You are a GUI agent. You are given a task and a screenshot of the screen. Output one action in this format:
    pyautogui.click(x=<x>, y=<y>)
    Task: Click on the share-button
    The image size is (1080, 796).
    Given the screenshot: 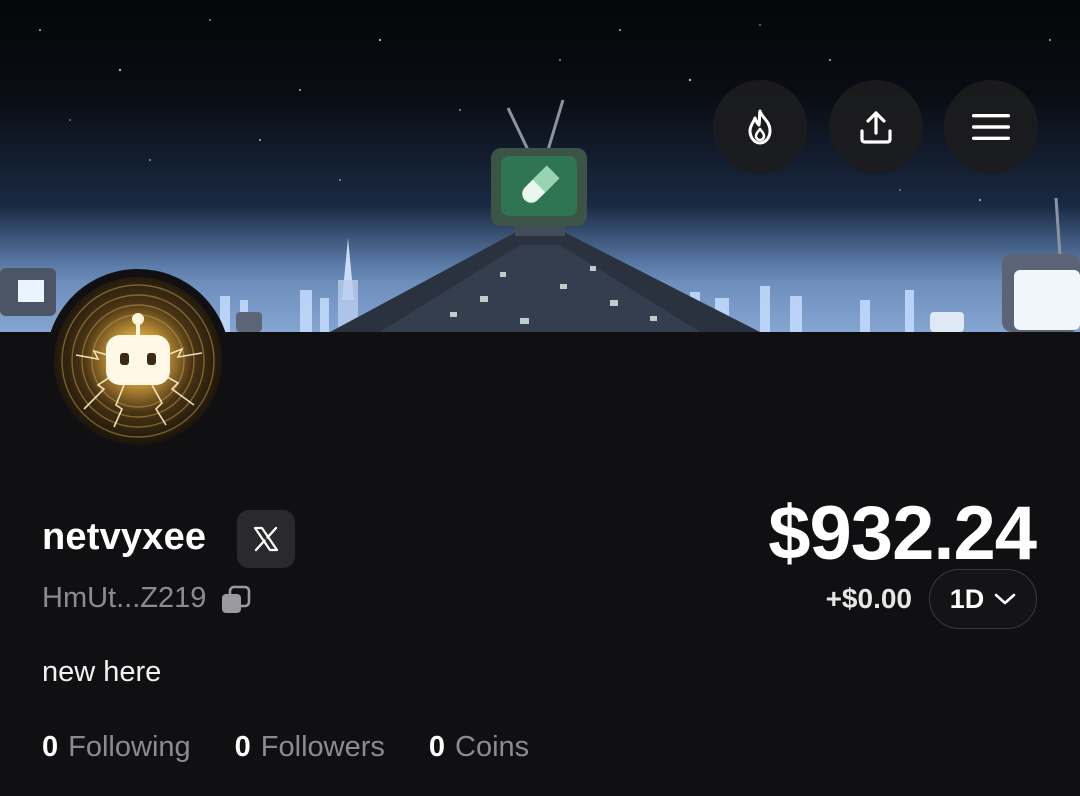 What is the action you would take?
    pyautogui.click(x=876, y=127)
    